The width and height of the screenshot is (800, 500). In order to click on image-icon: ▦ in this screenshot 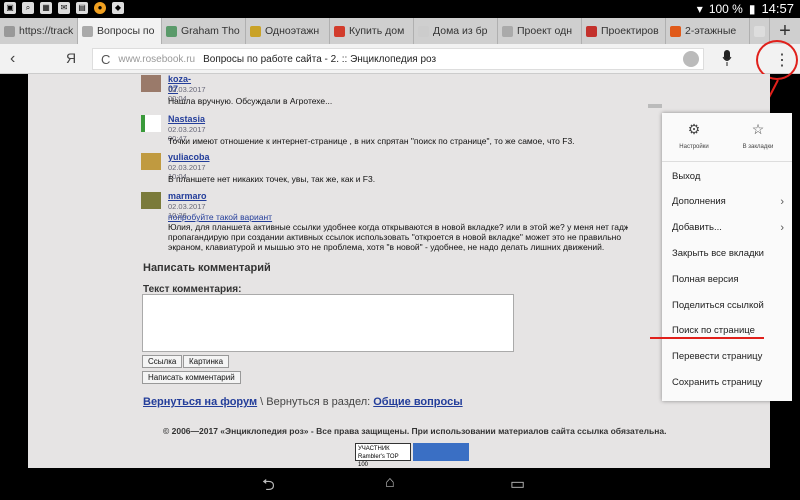, I will do `click(46, 8)`.